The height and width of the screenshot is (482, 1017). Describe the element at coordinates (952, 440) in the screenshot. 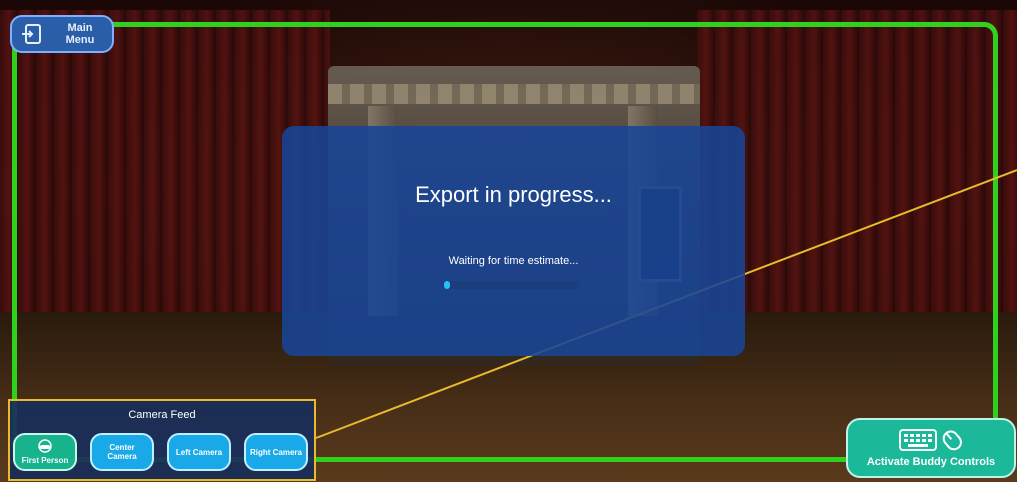

I see `mouse-icon` at that location.